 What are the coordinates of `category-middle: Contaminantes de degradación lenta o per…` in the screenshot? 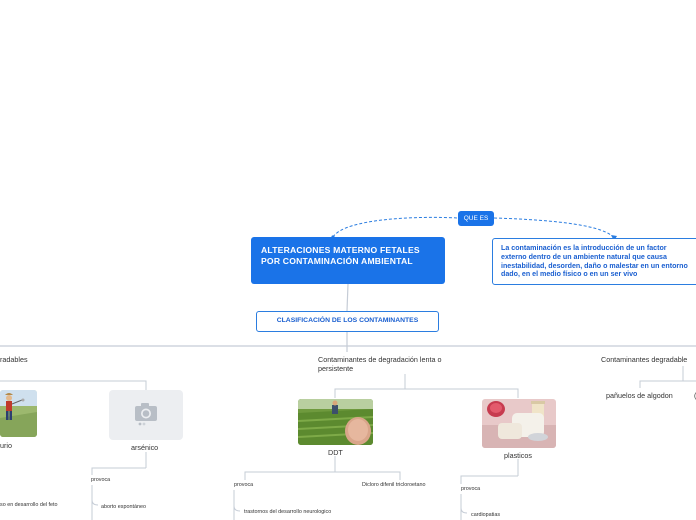 It's located at (393, 364).